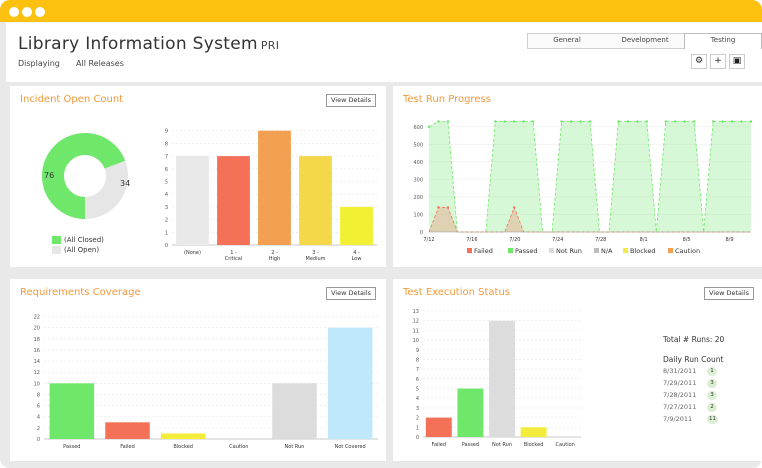 This screenshot has height=468, width=762. I want to click on donut-open-value: 34, so click(125, 183).